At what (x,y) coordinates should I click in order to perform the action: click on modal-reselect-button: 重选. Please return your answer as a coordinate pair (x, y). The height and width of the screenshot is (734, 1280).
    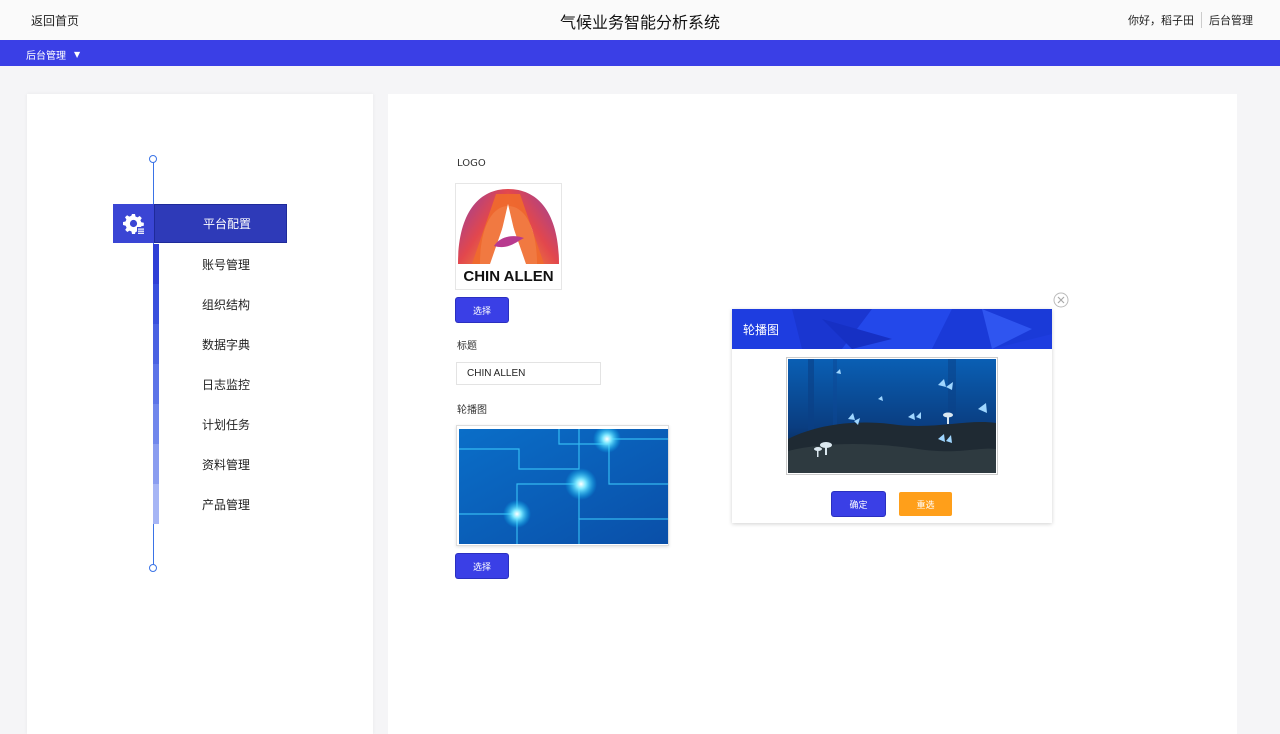
    Looking at the image, I should click on (925, 504).